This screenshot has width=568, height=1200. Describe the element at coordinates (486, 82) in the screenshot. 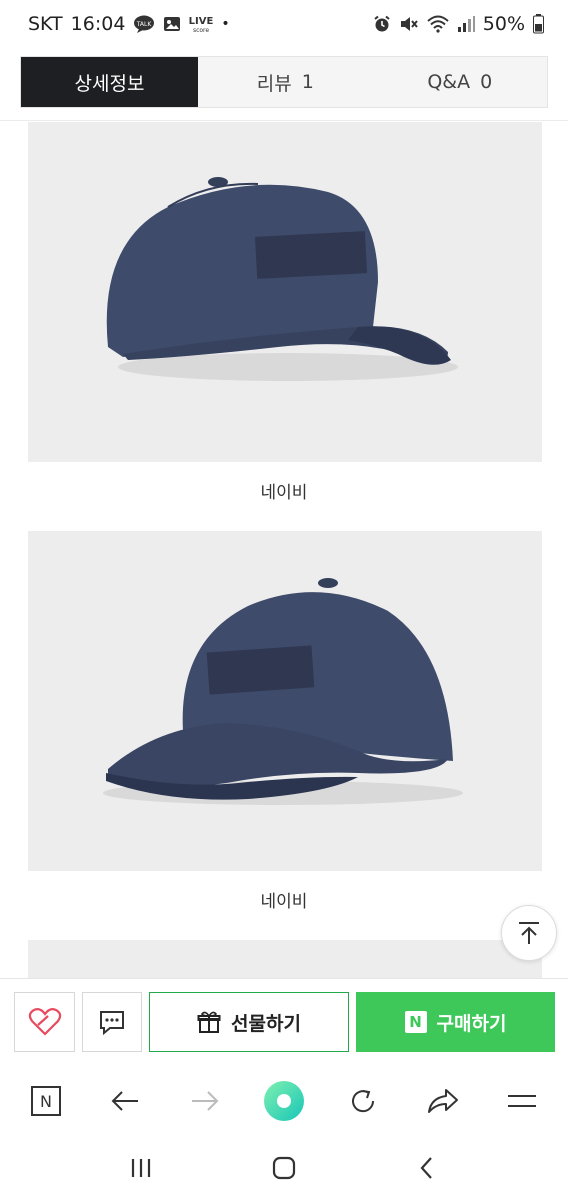

I see `tab-qna-count: 0` at that location.